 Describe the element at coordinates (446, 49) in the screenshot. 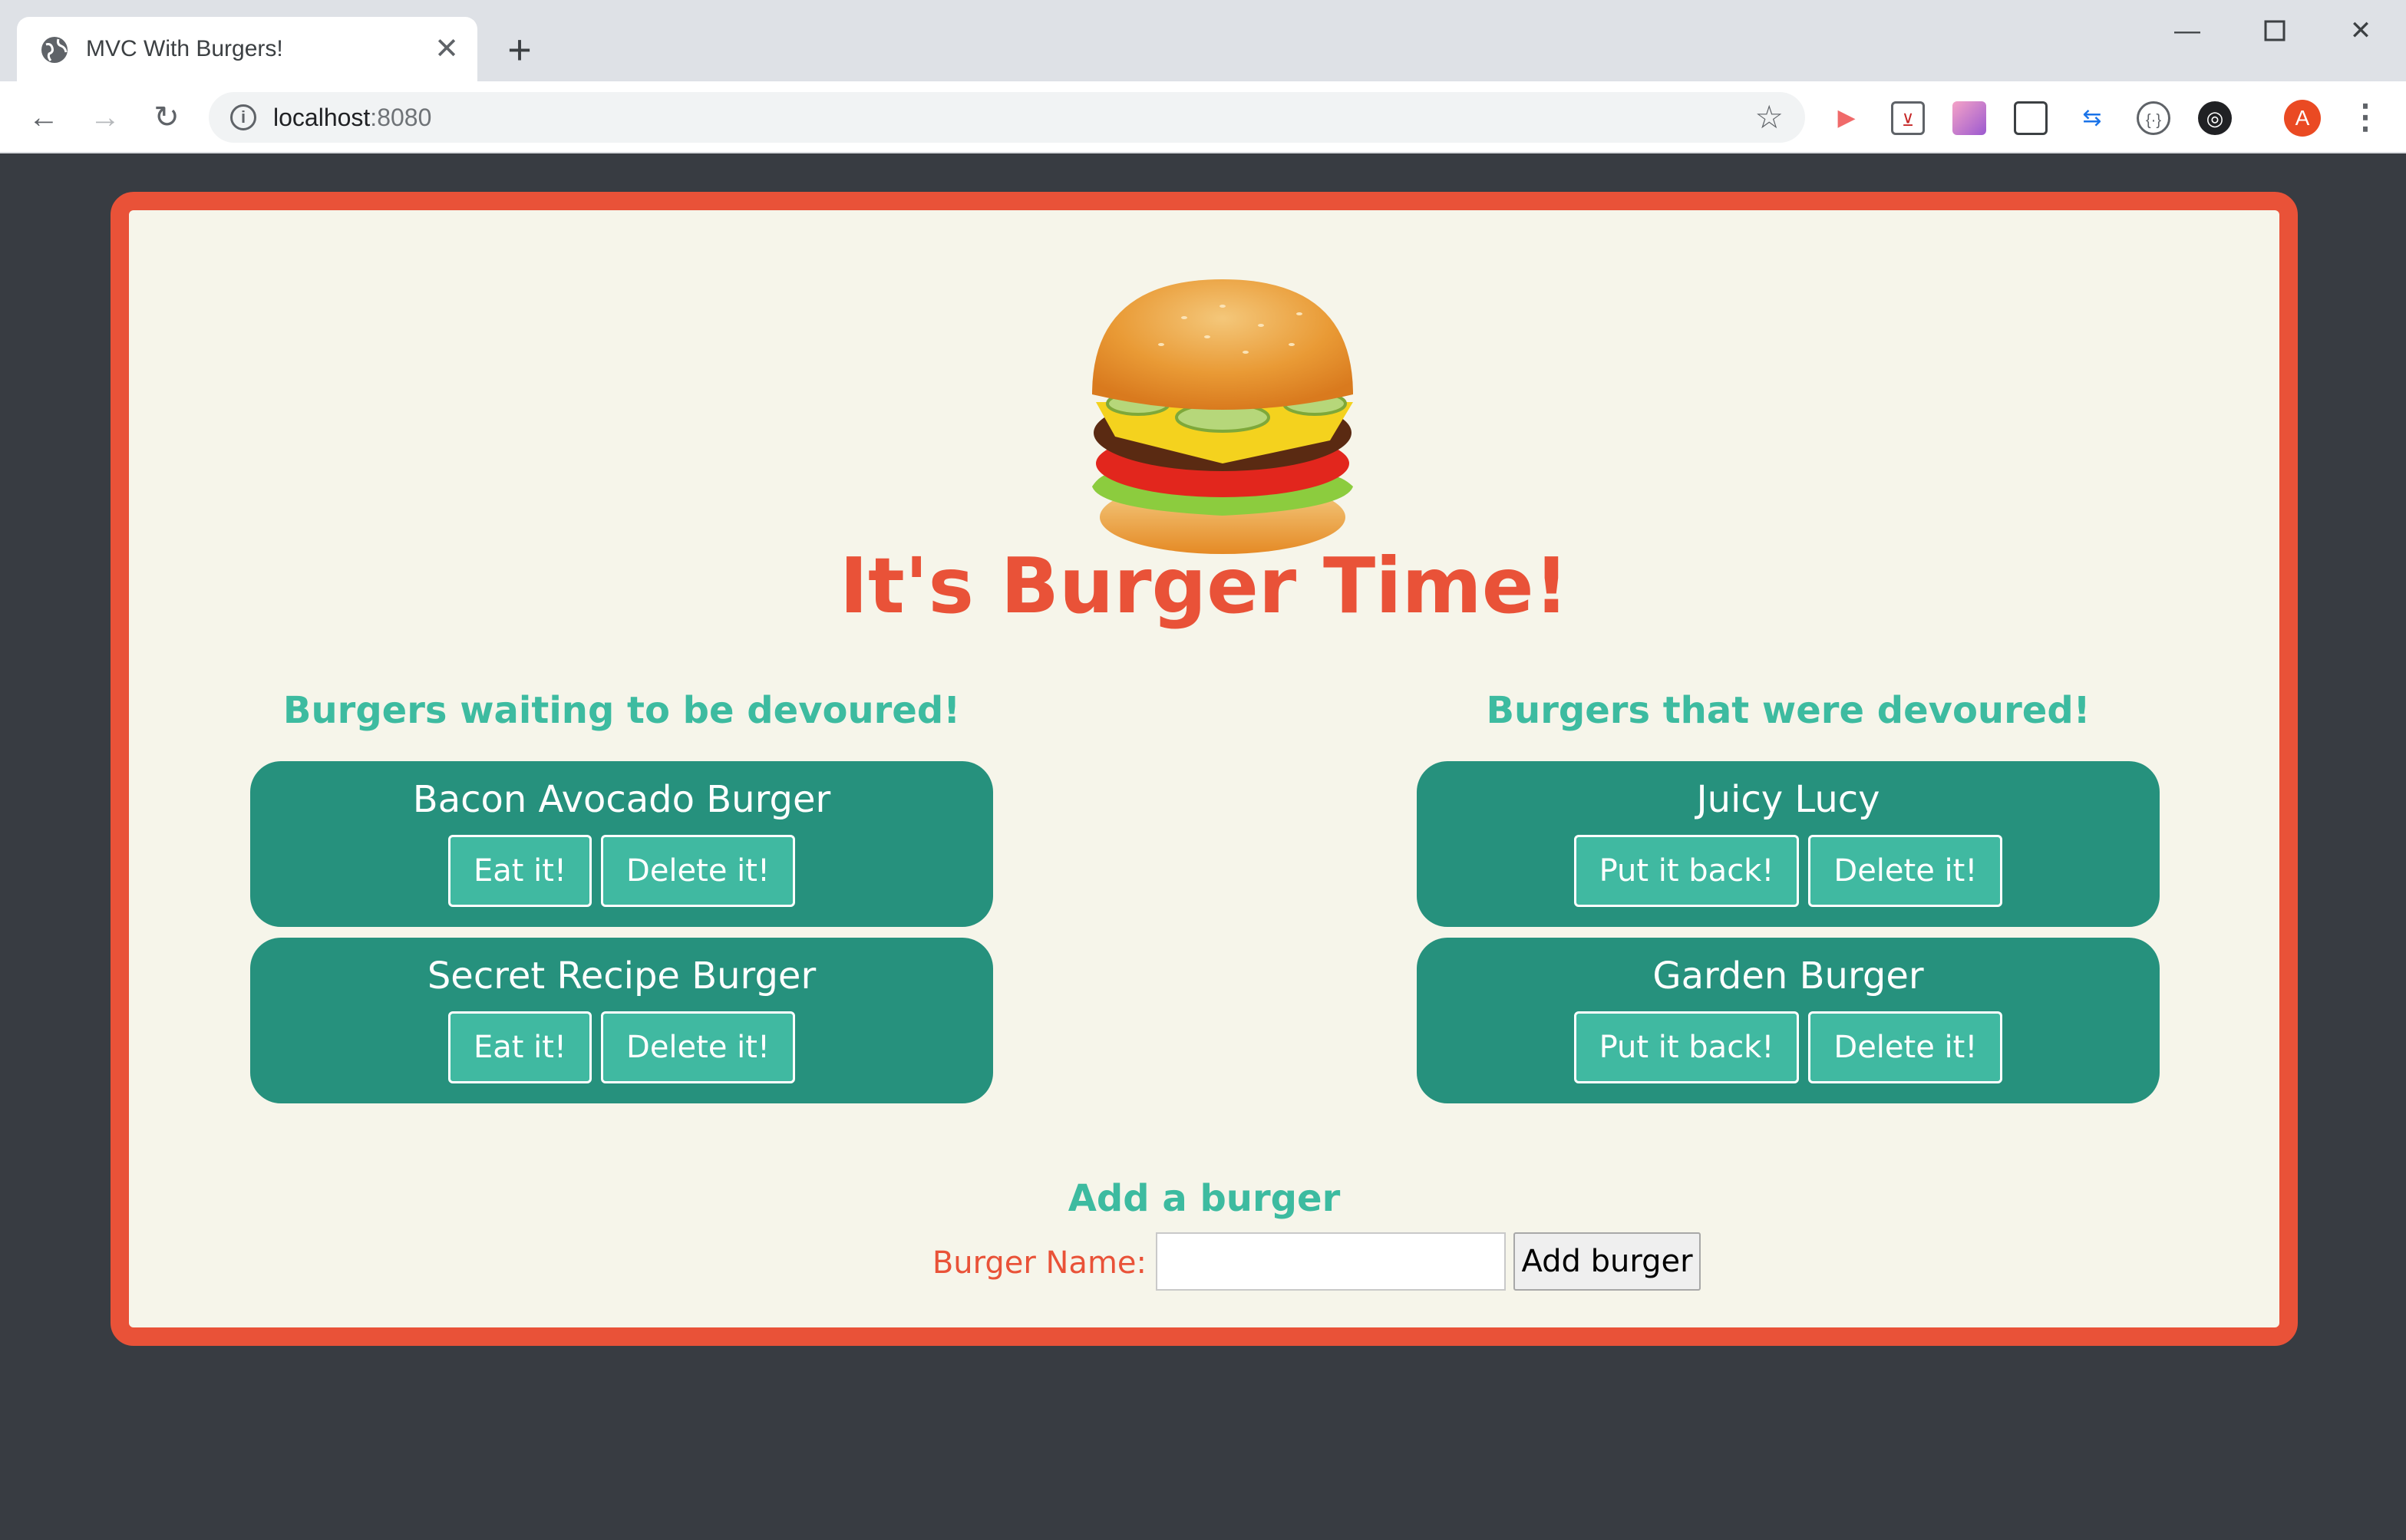

I see `close-tab-icon: ✕` at that location.